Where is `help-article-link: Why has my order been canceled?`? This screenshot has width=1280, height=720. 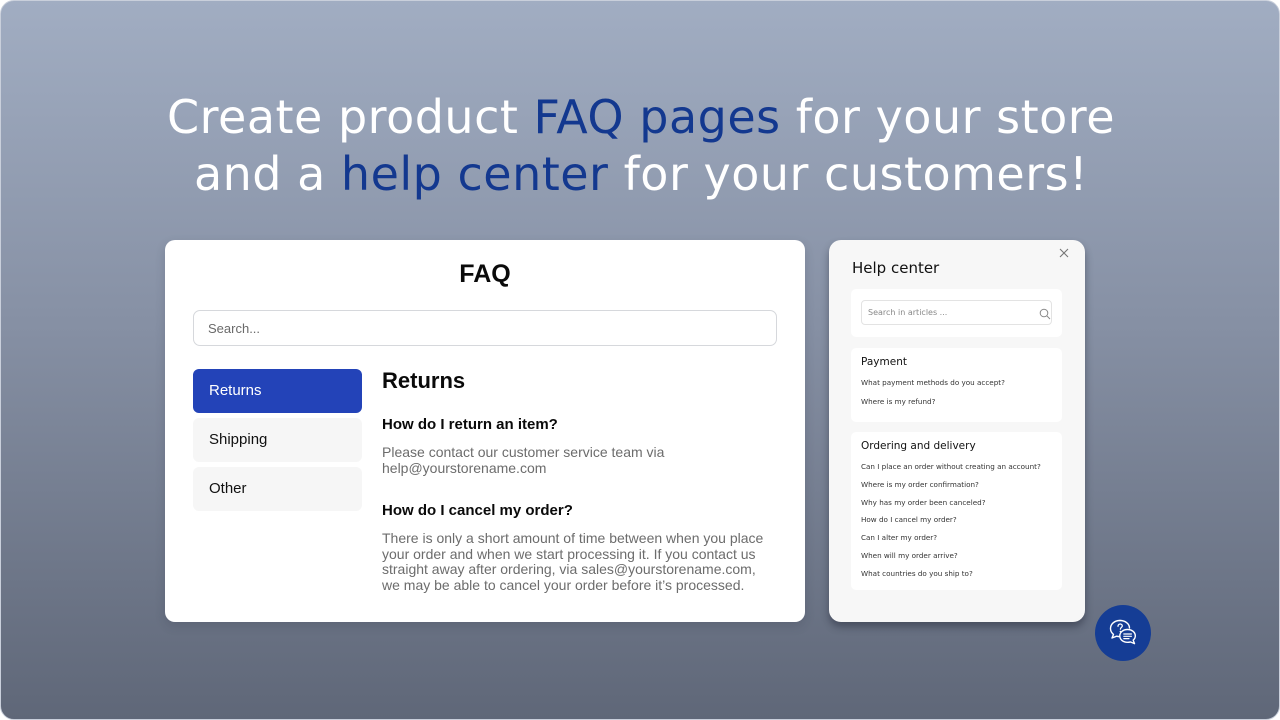
help-article-link: Why has my order been canceled? is located at coordinates (956, 507).